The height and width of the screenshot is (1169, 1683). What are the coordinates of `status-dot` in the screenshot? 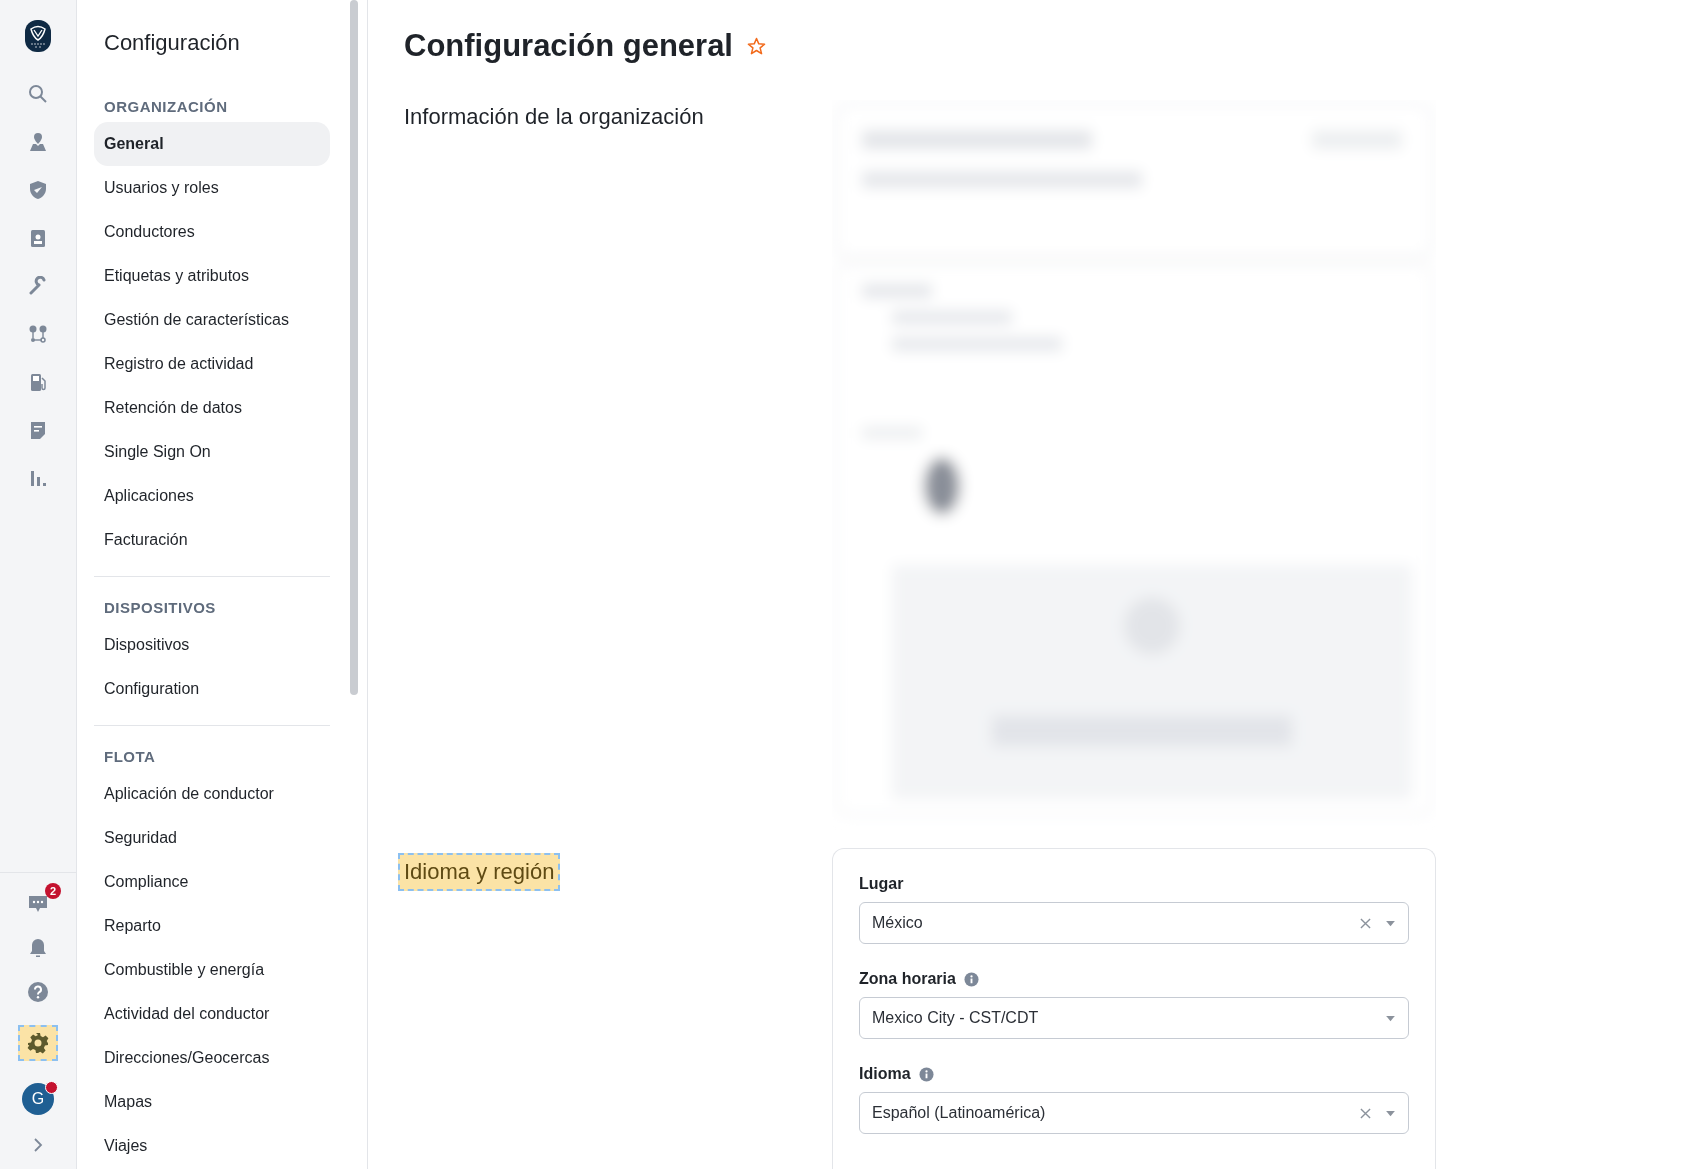 It's located at (51, 1087).